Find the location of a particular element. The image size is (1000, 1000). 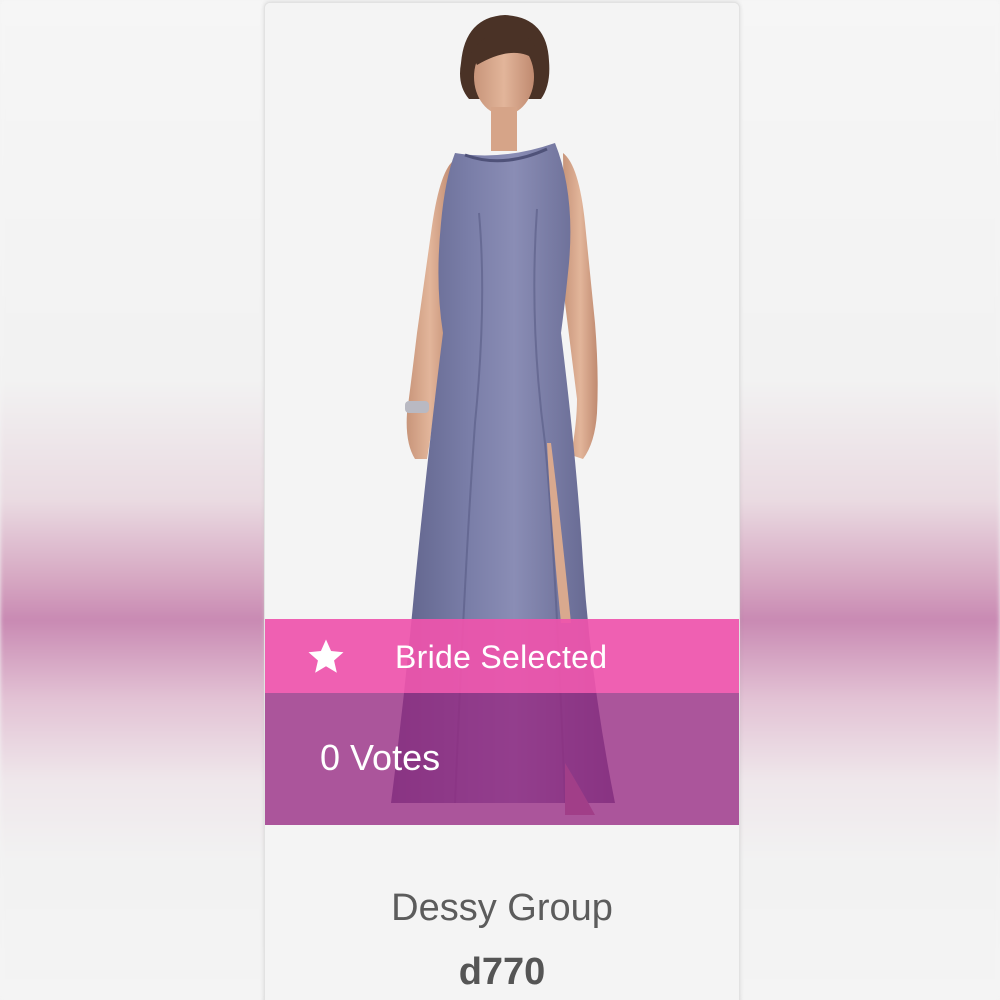

bride-selected-label: Bride Selected is located at coordinates (501, 657).